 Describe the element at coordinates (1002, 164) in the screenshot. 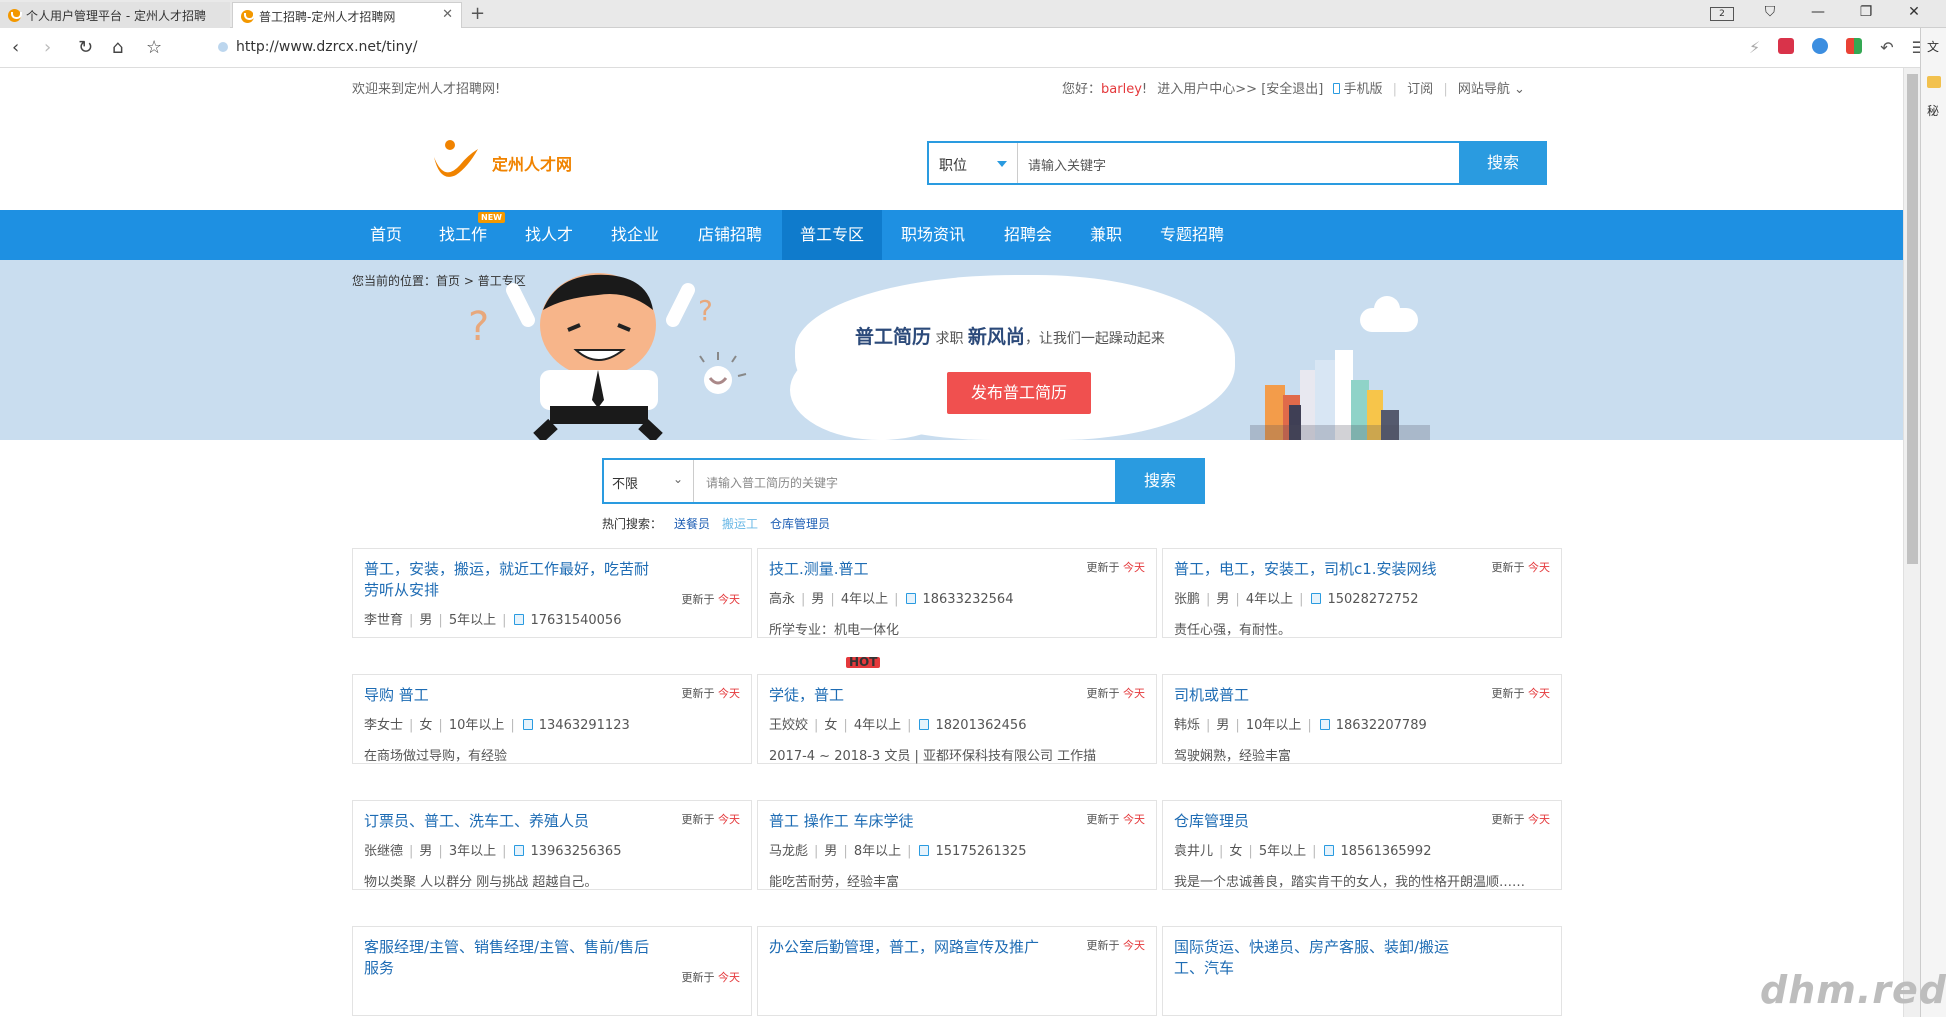

I see `caret-down-icon` at that location.